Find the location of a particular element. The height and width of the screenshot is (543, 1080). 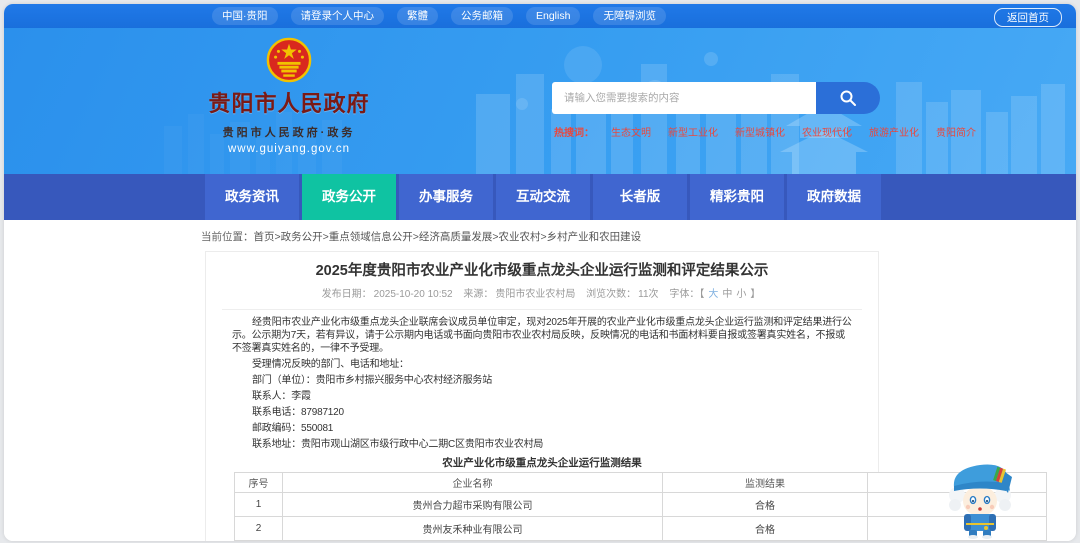

source-label: 来源： is located at coordinates (478, 294).